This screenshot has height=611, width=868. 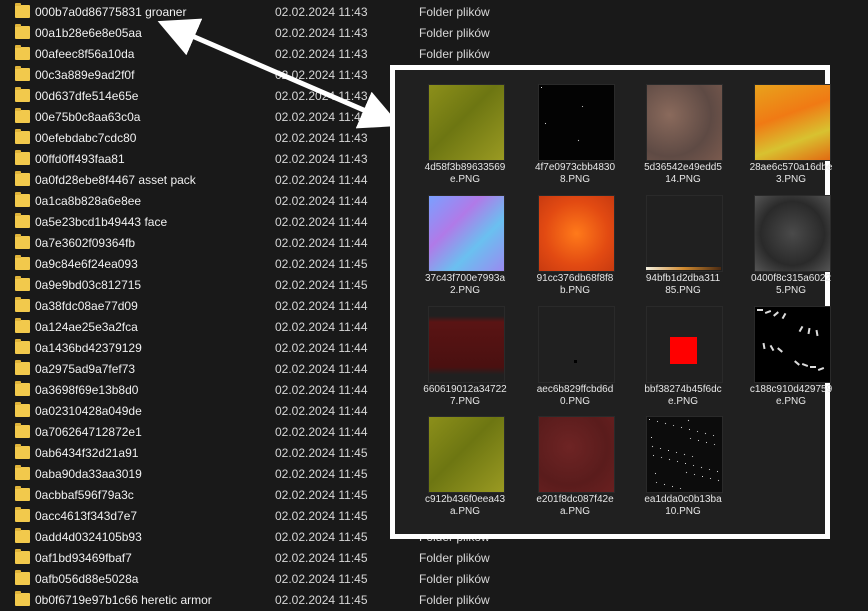 What do you see at coordinates (83, 558) in the screenshot?
I see `folder-name: 0af1bd93469fbaf7` at bounding box center [83, 558].